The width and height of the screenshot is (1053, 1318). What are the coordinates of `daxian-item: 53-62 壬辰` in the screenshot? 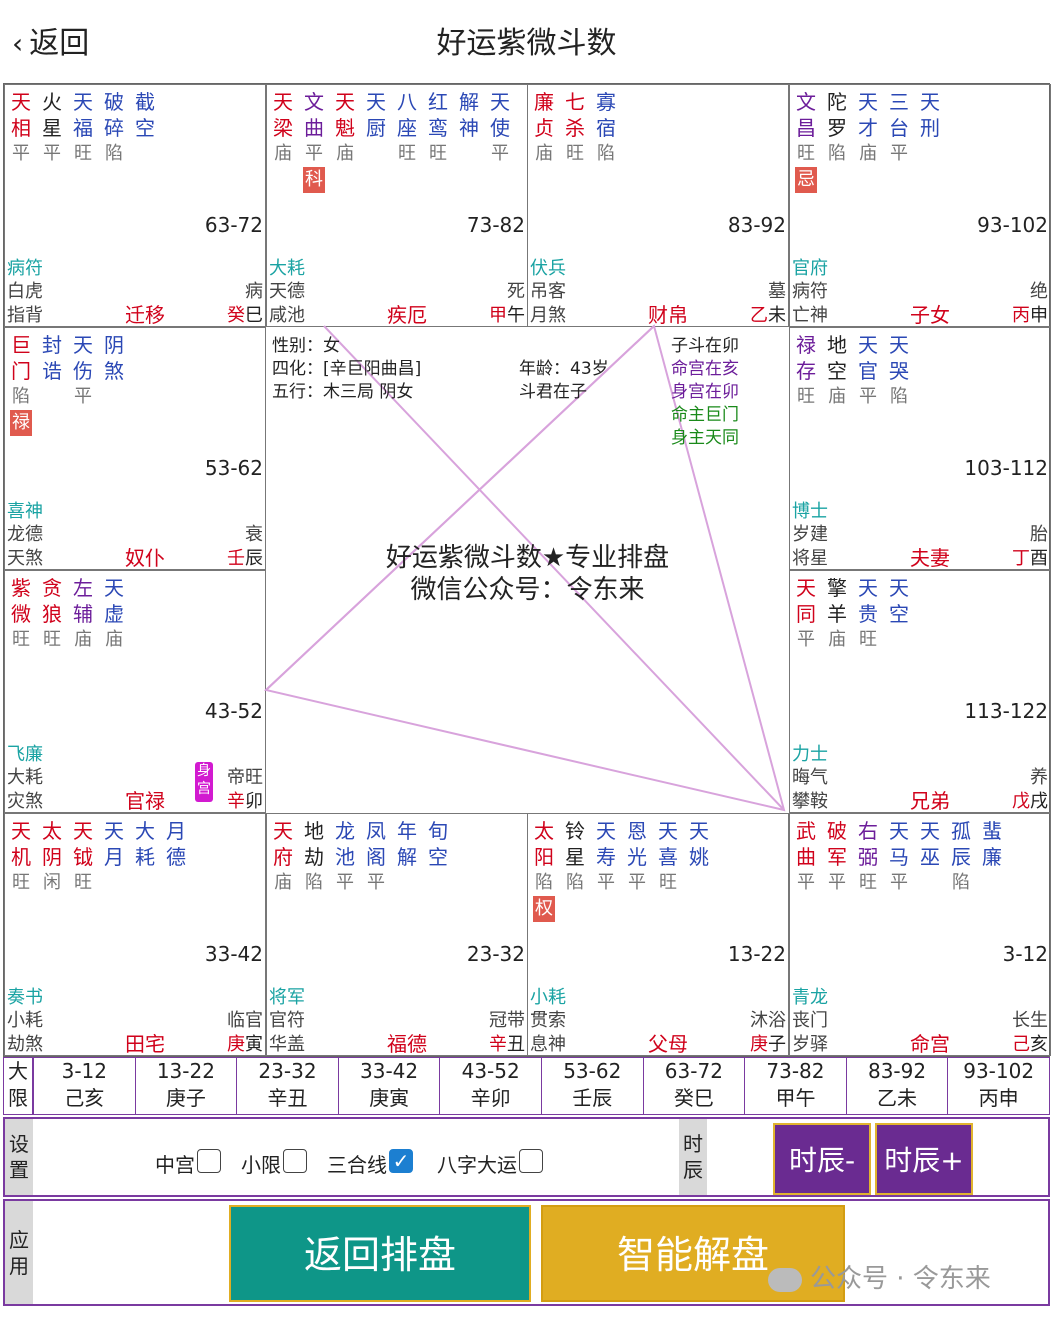 It's located at (593, 1086).